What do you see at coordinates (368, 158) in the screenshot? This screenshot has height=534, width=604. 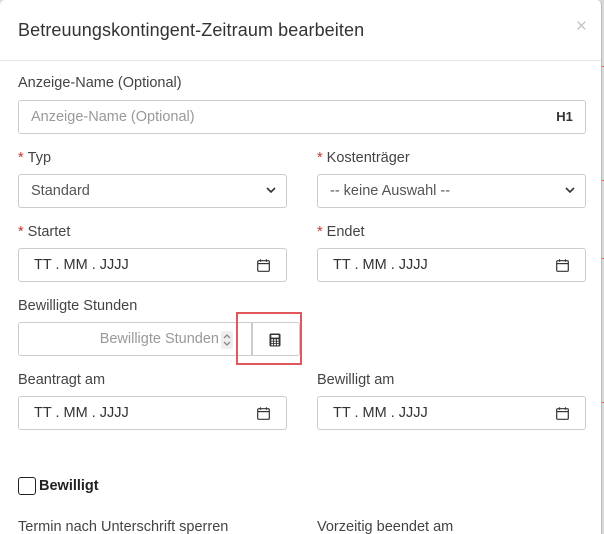 I see `kostentraeger-label-text: Kostenträger` at bounding box center [368, 158].